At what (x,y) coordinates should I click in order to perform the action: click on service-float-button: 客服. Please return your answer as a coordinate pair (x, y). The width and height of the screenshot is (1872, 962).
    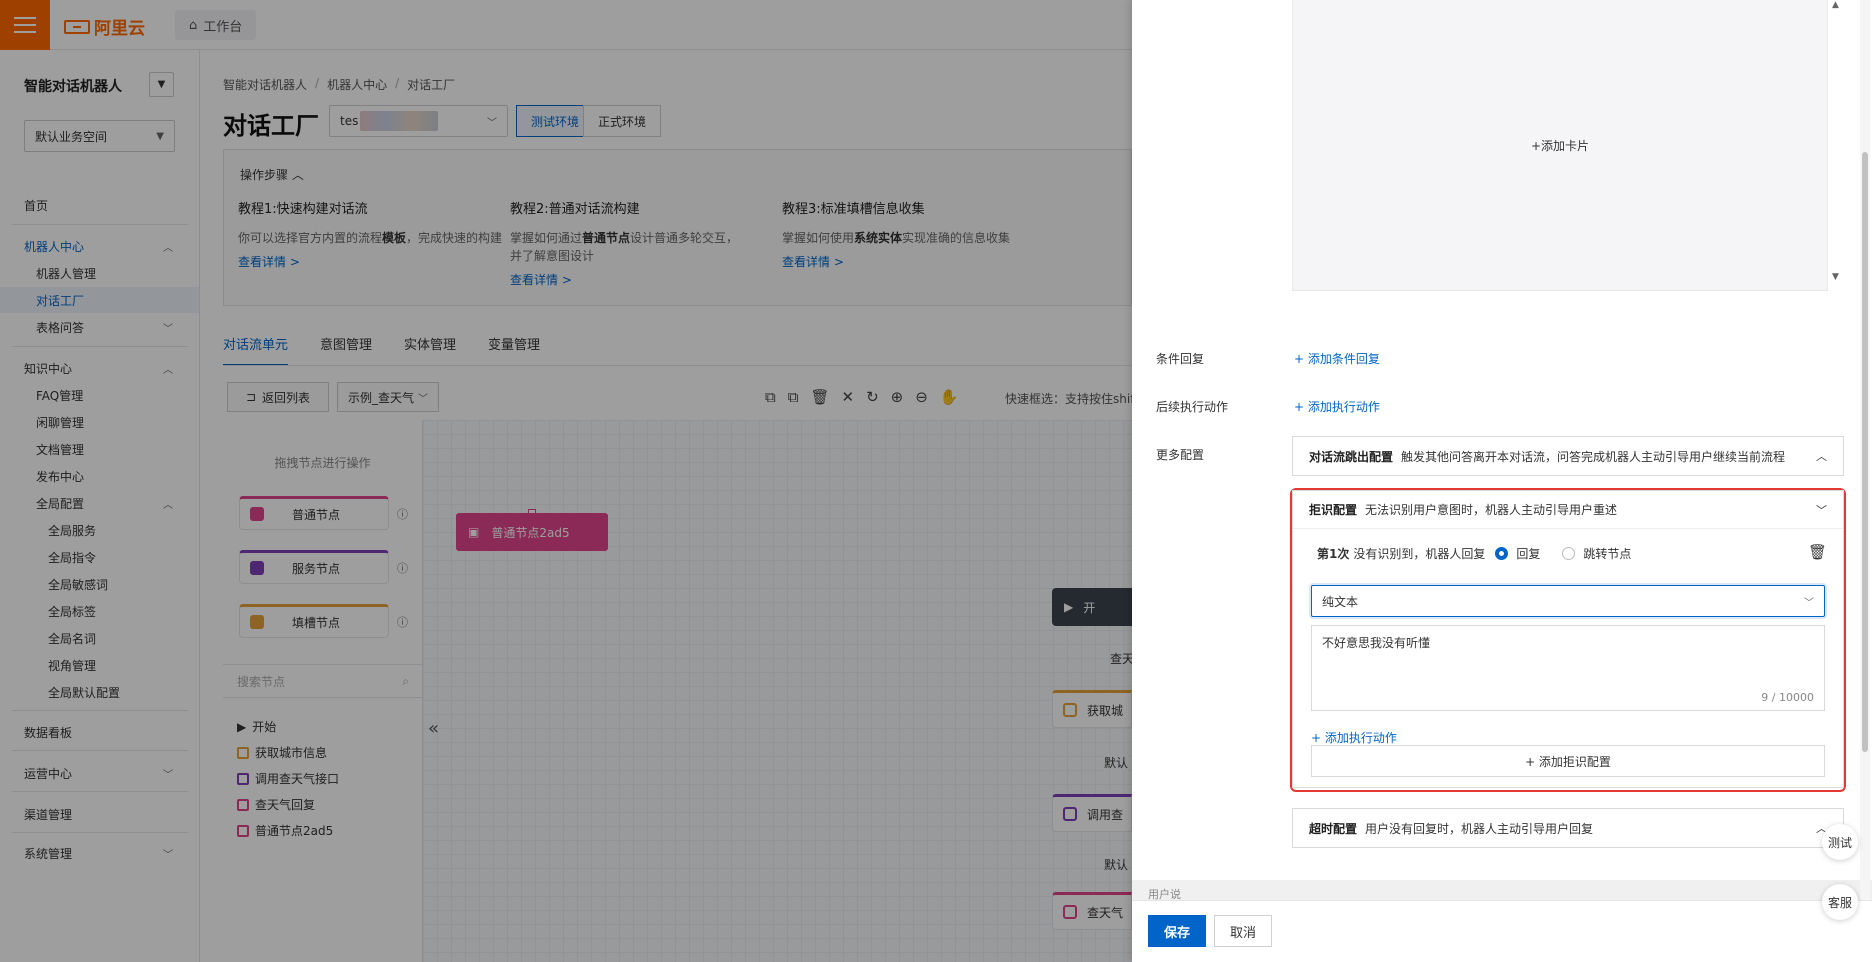
    Looking at the image, I should click on (1840, 902).